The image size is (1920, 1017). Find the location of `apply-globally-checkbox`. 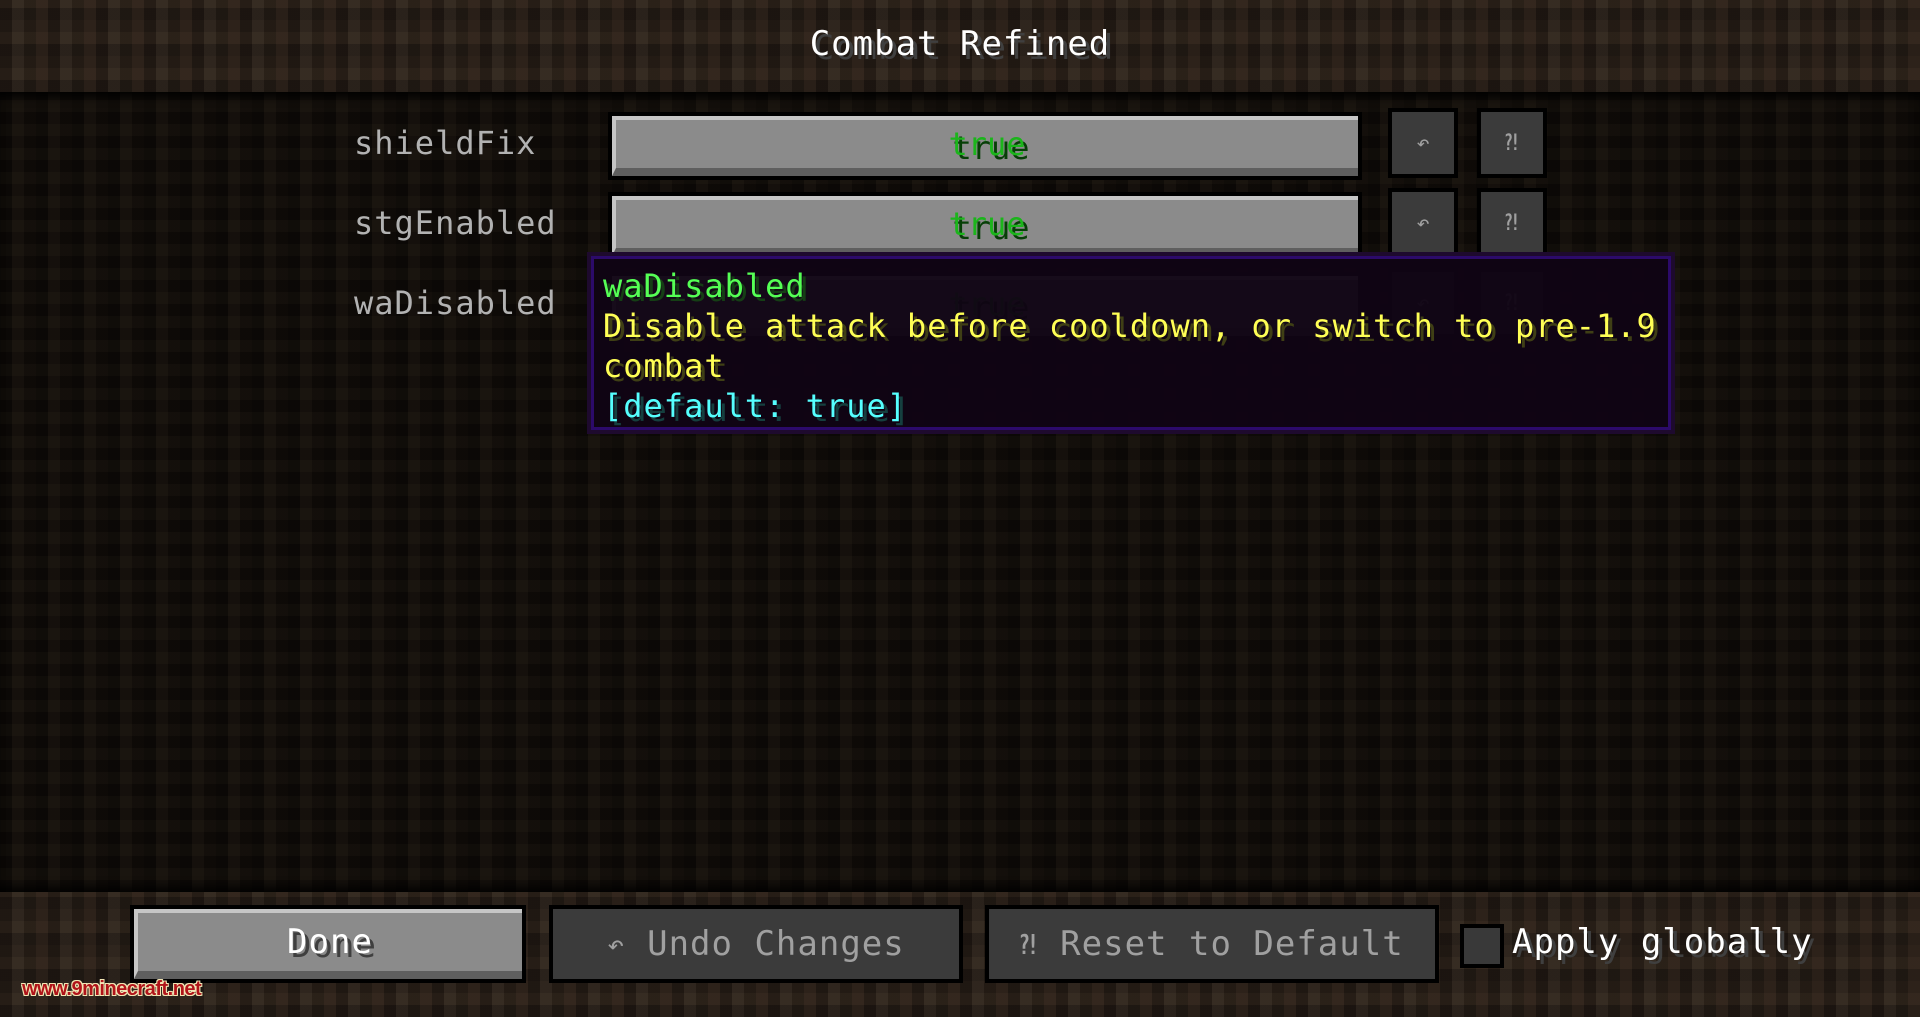

apply-globally-checkbox is located at coordinates (1482, 946).